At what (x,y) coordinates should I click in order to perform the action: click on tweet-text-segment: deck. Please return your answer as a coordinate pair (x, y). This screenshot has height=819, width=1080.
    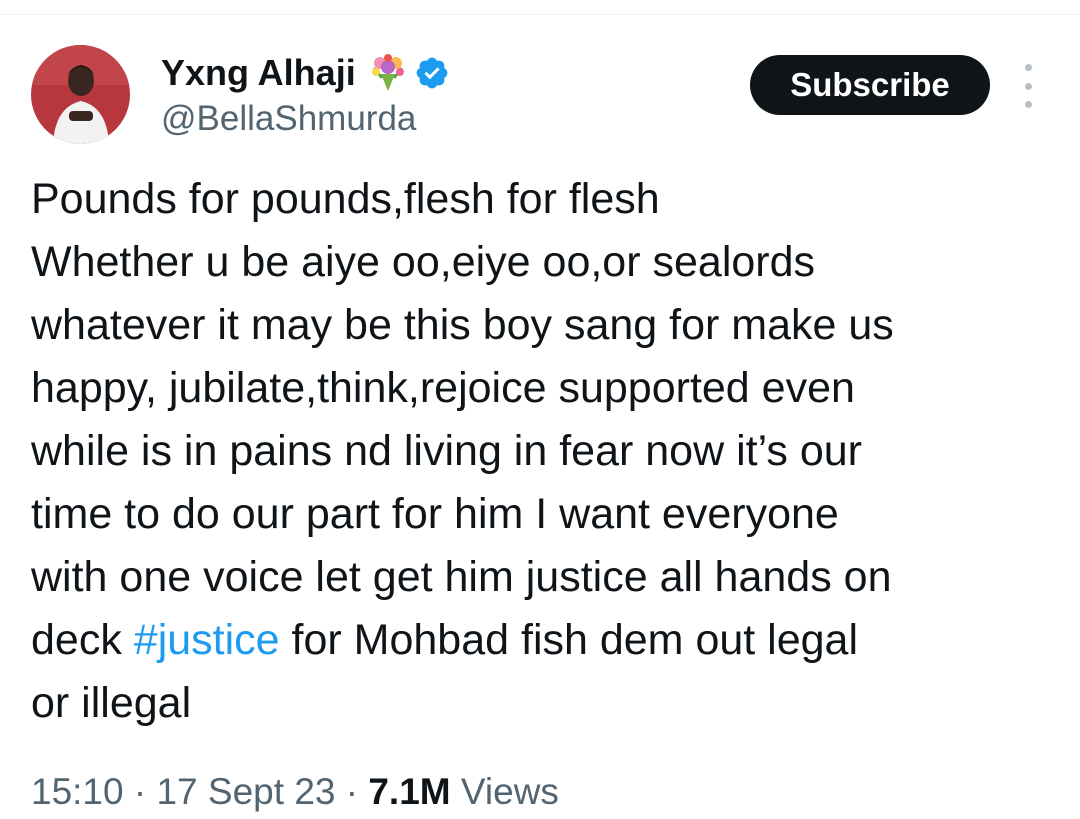
    Looking at the image, I should click on (82, 640).